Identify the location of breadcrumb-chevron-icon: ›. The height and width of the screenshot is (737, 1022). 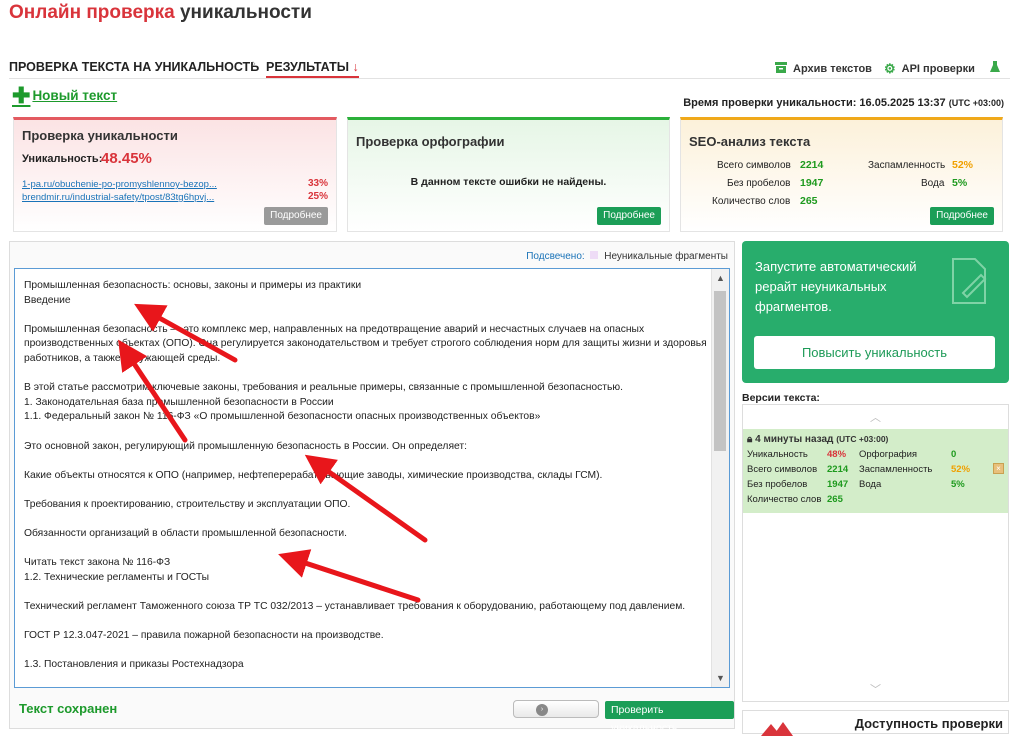
(254, 64).